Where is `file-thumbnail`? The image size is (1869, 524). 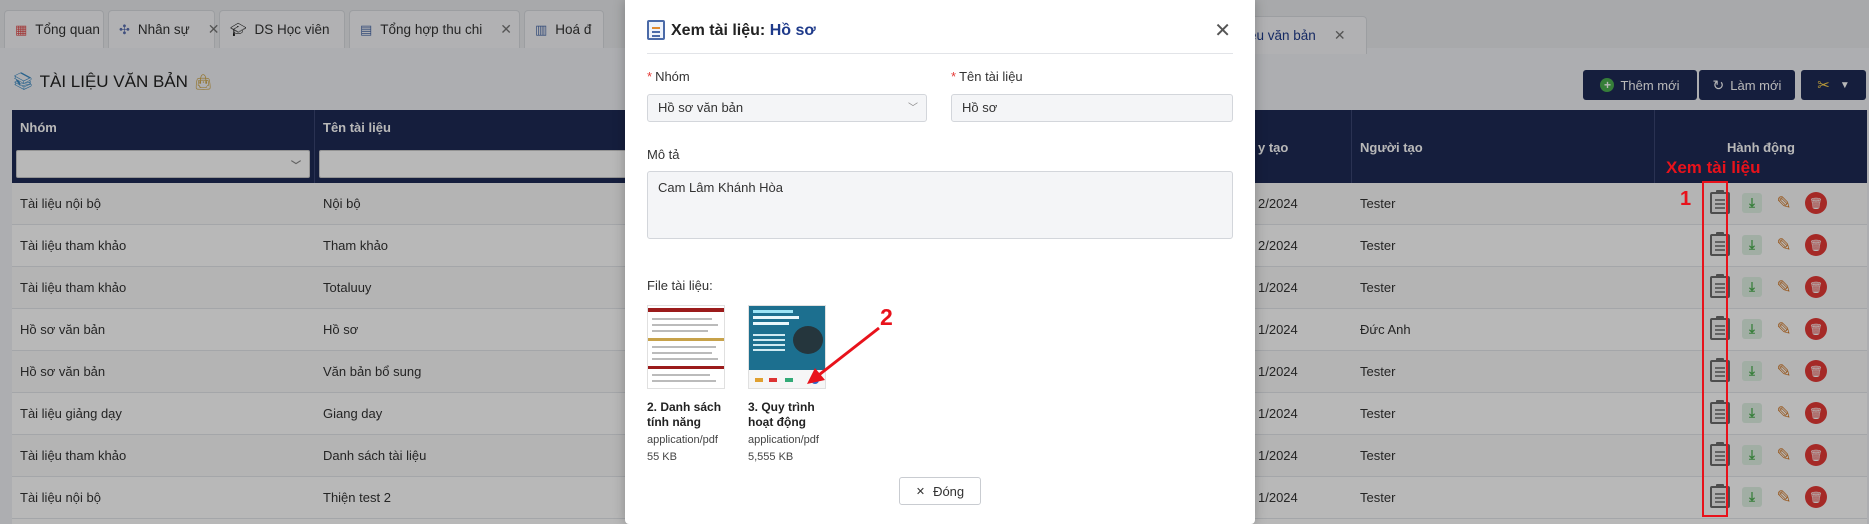
file-thumbnail is located at coordinates (686, 347).